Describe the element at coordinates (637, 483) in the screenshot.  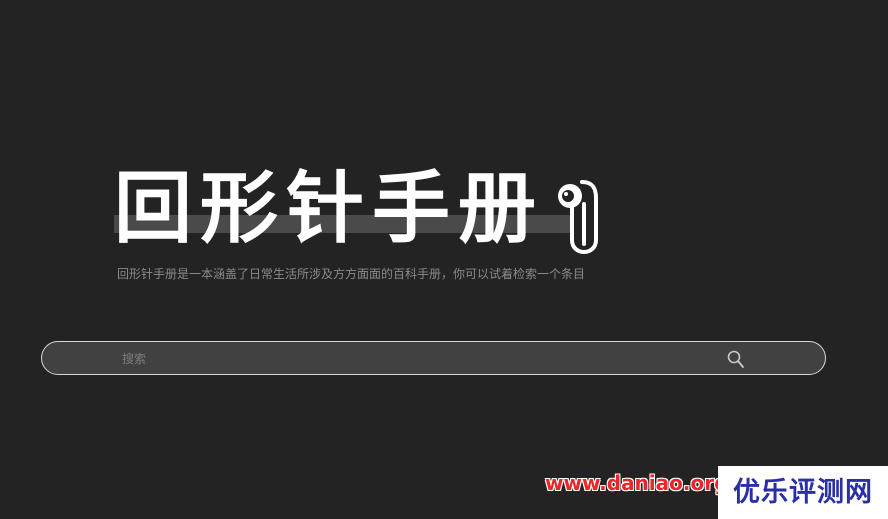
I see `watermark-url: www.daniao.org` at that location.